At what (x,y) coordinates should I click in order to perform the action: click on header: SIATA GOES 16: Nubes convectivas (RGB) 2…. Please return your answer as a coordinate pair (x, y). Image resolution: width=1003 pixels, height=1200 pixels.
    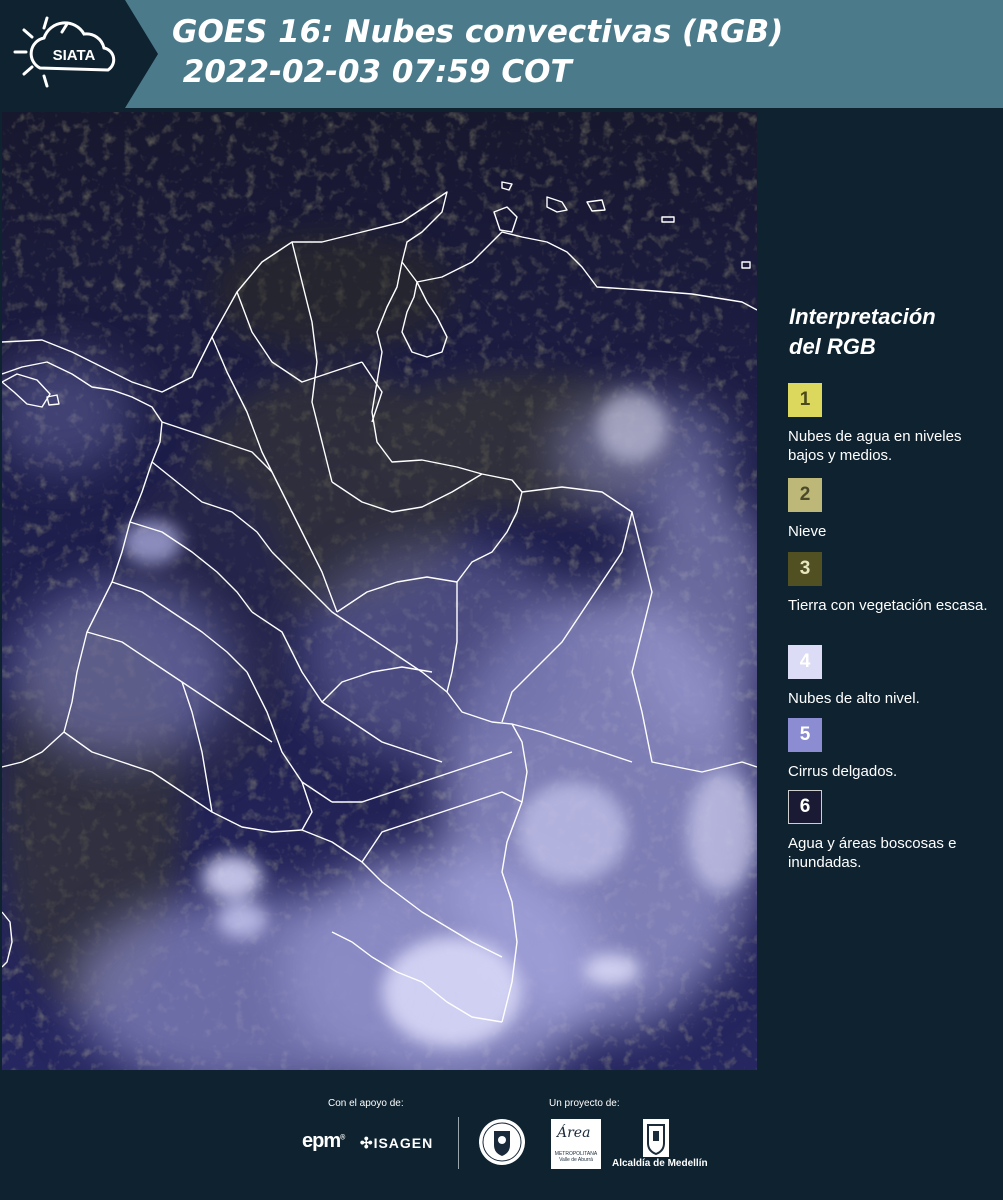
    Looking at the image, I should click on (501, 54).